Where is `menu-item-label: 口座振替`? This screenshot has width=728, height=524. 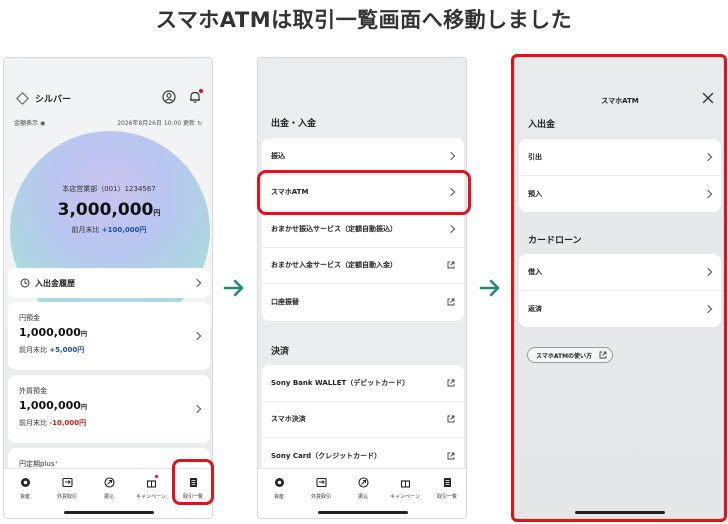
menu-item-label: 口座振替 is located at coordinates (285, 302).